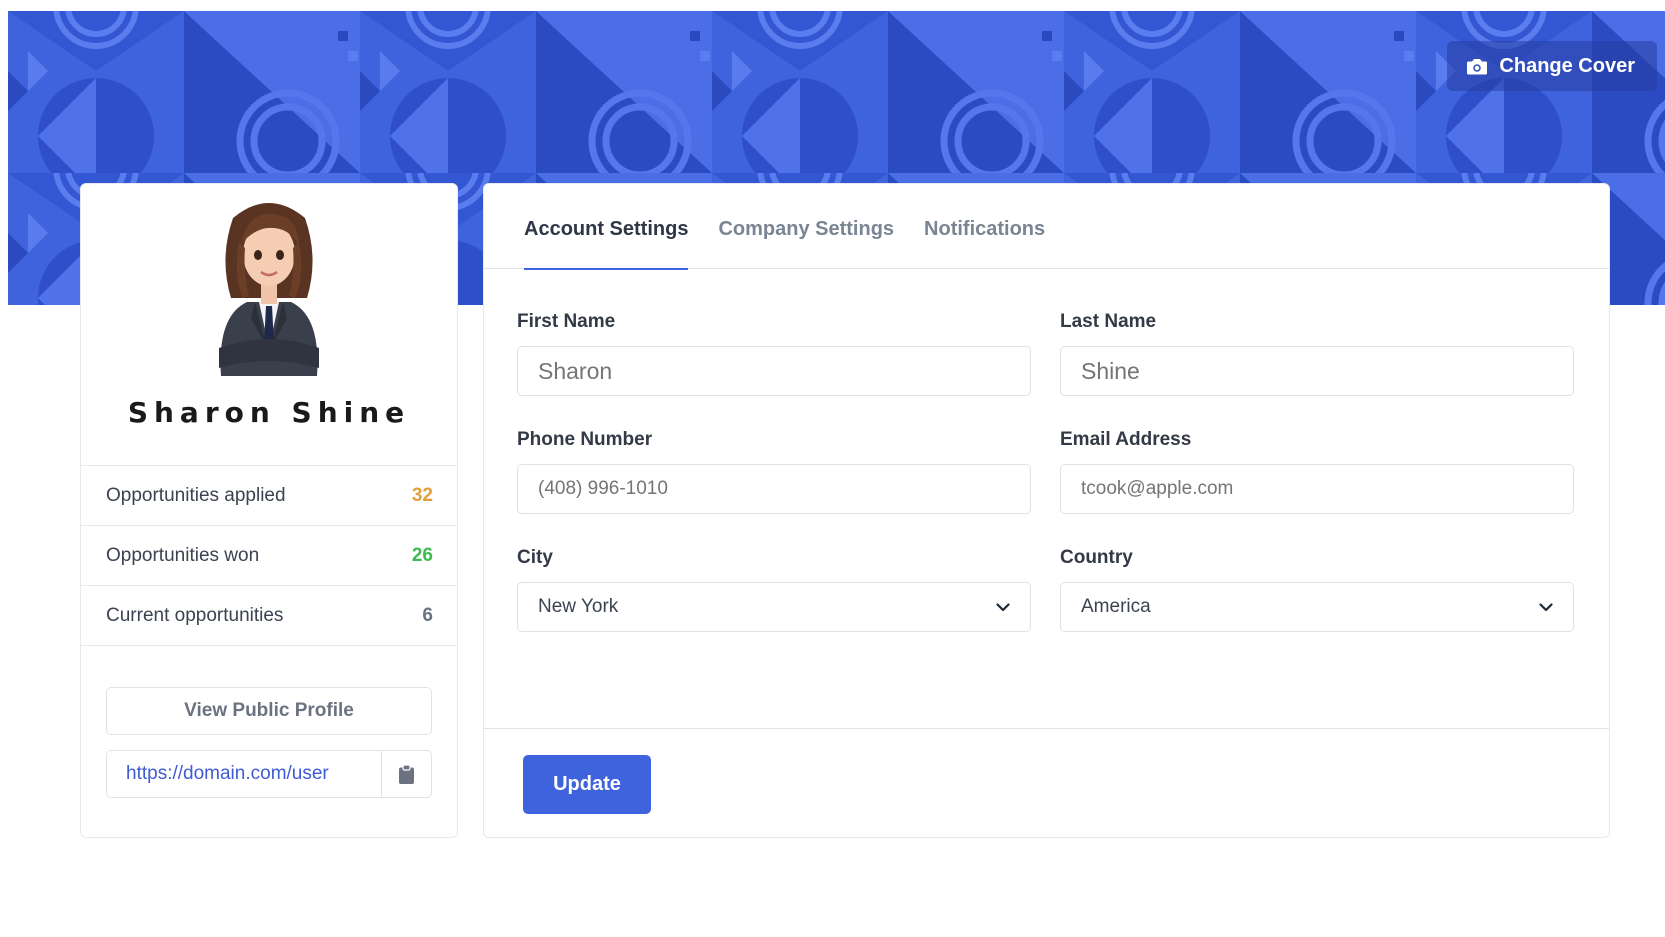 The image size is (1665, 937). Describe the element at coordinates (1317, 489) in the screenshot. I see `email-input` at that location.